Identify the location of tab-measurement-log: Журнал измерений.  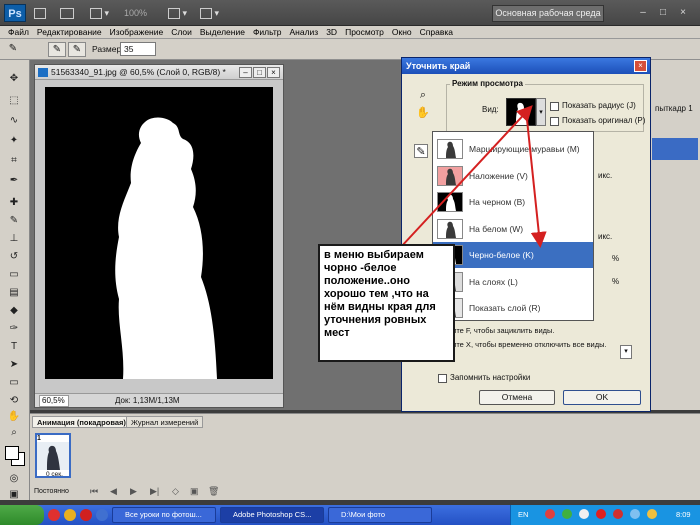
(165, 422).